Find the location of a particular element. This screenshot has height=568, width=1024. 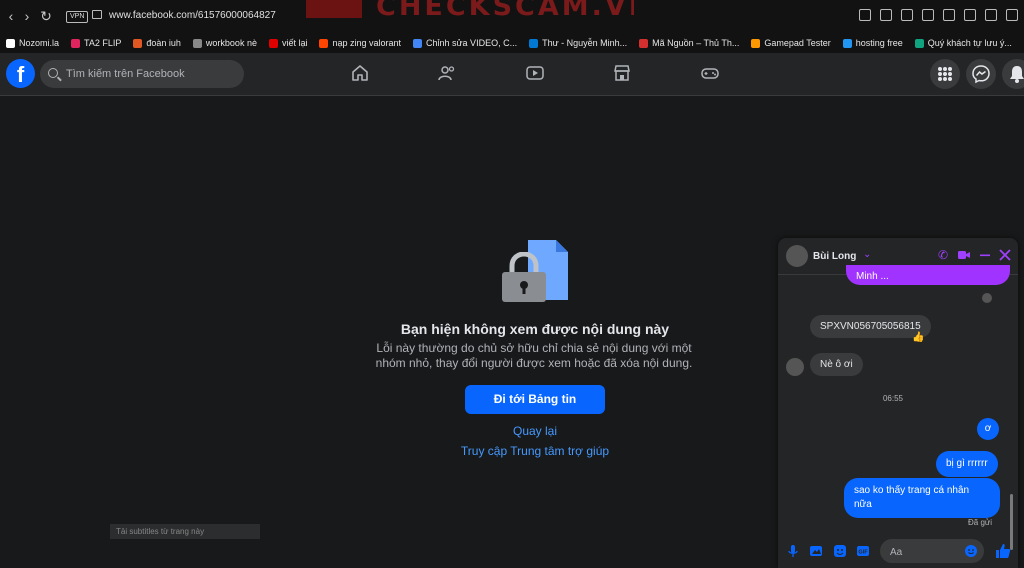

bookmark: Gamepad Tester is located at coordinates (791, 43).